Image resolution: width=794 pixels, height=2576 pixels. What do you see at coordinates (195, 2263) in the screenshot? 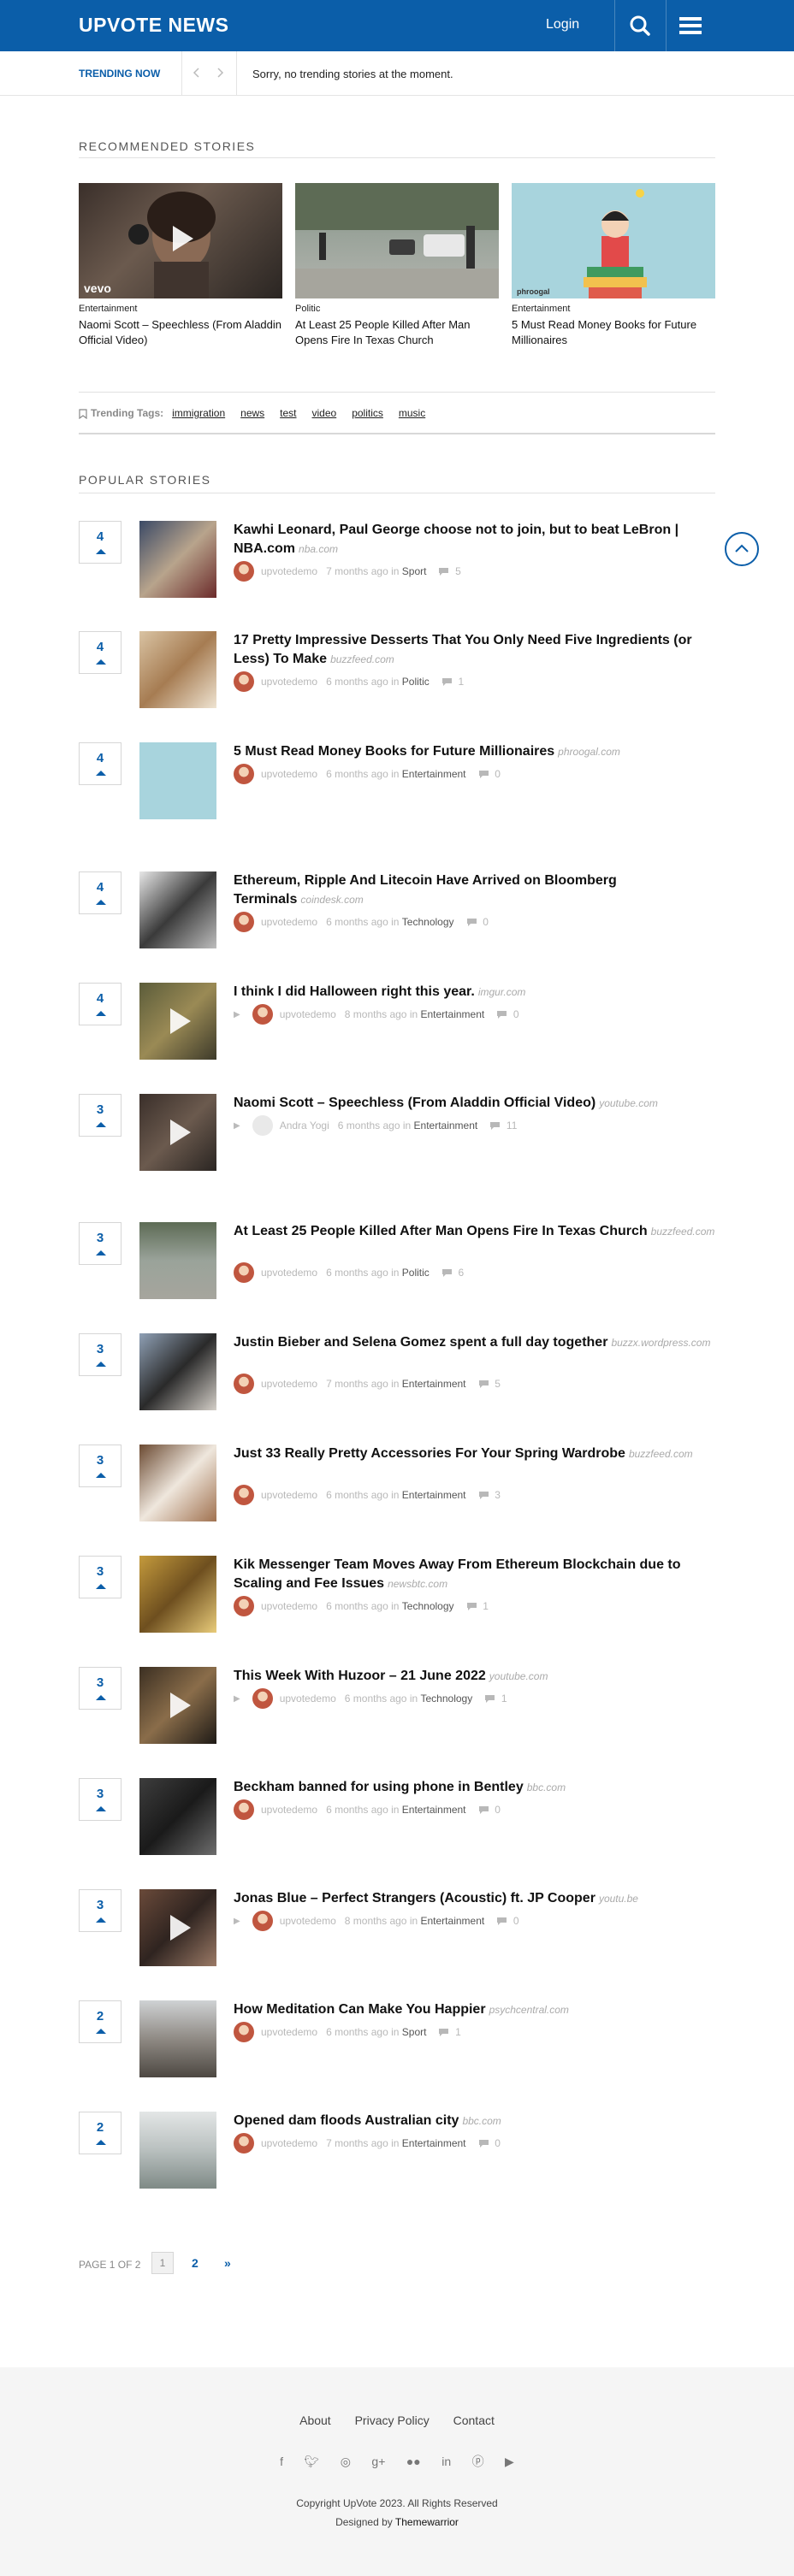
I see `page-2-link: 2` at bounding box center [195, 2263].